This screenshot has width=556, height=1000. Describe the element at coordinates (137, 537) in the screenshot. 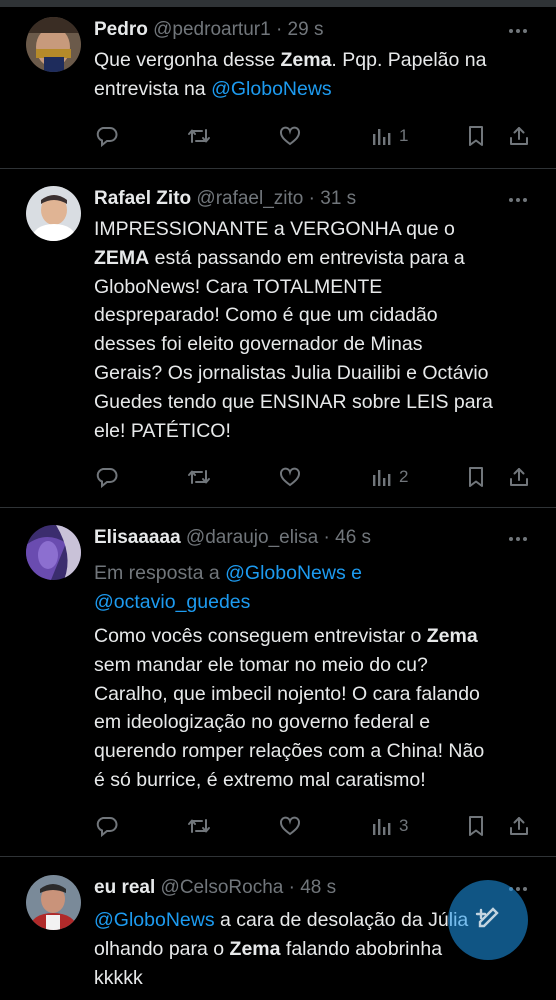

I see `author-name: Elisaaaaa` at that location.